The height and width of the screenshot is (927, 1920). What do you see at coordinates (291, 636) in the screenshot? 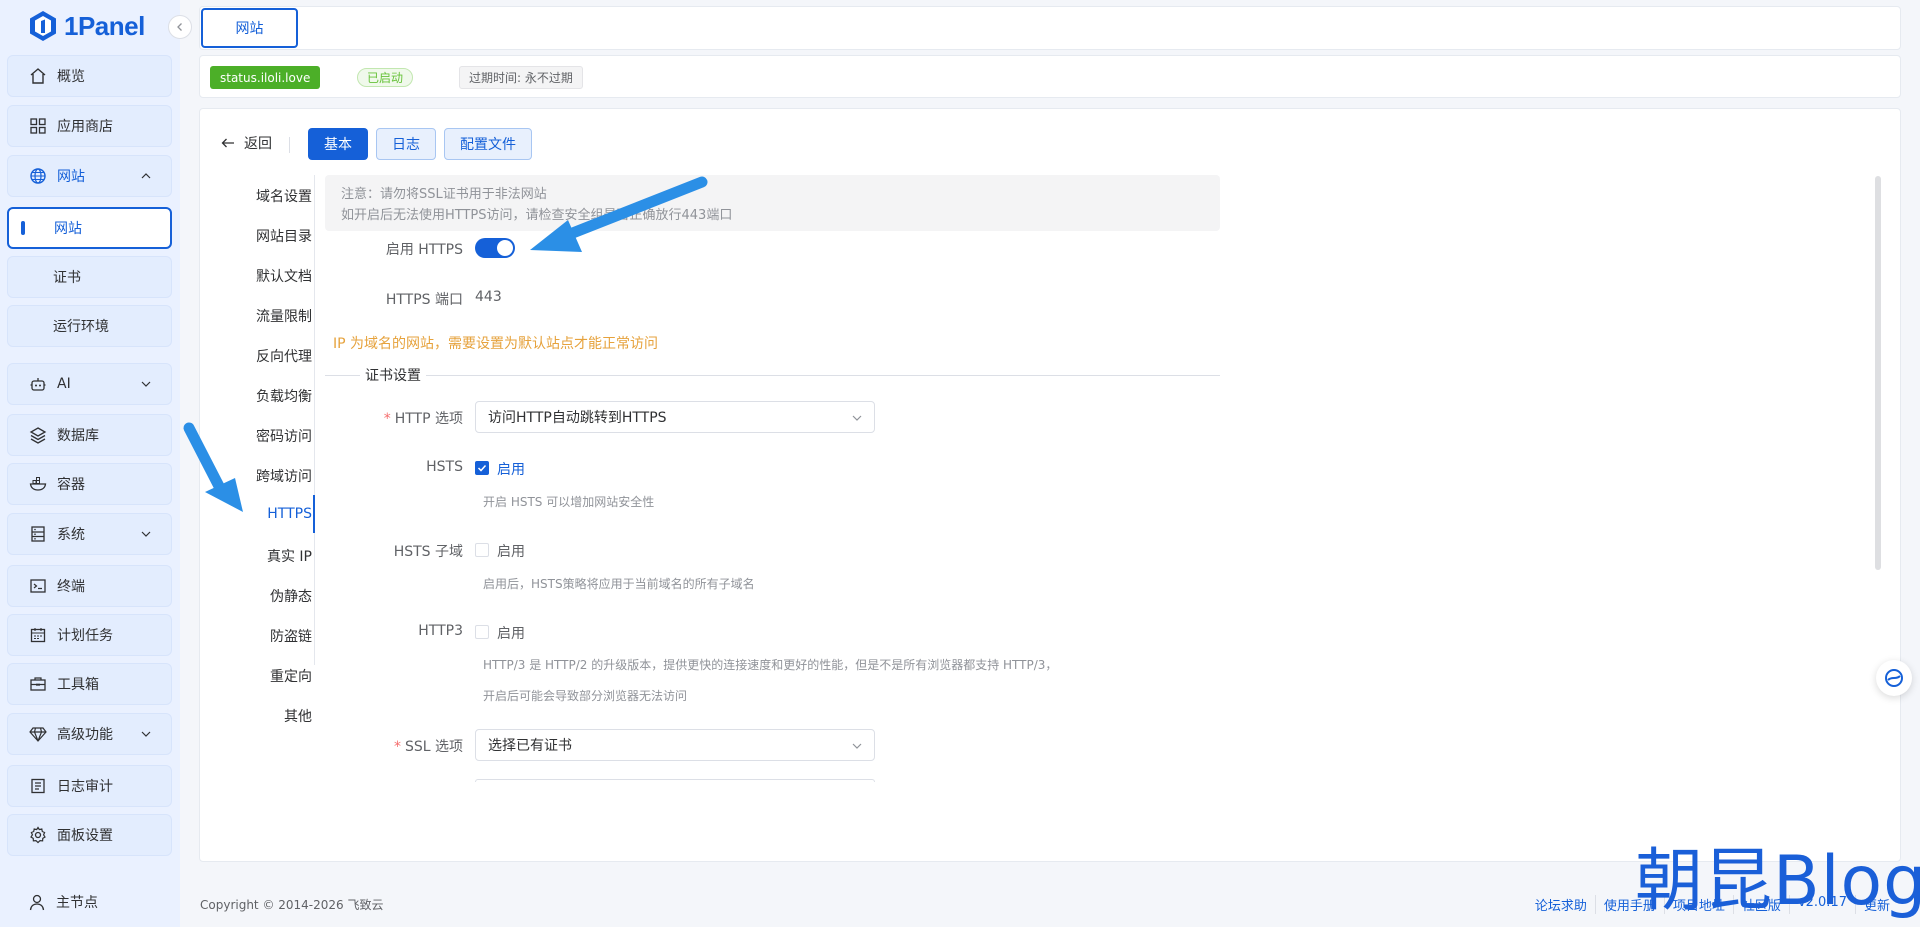
I see `nav-anti-leech: 防盗链` at bounding box center [291, 636].